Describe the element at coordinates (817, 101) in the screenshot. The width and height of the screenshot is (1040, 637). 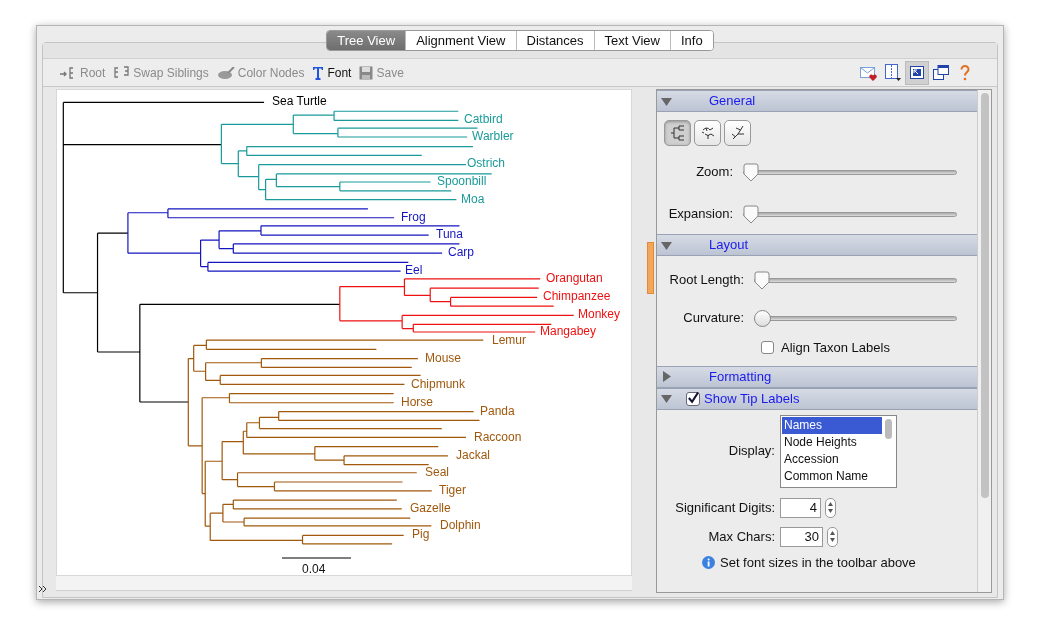
I see `section-header: General` at that location.